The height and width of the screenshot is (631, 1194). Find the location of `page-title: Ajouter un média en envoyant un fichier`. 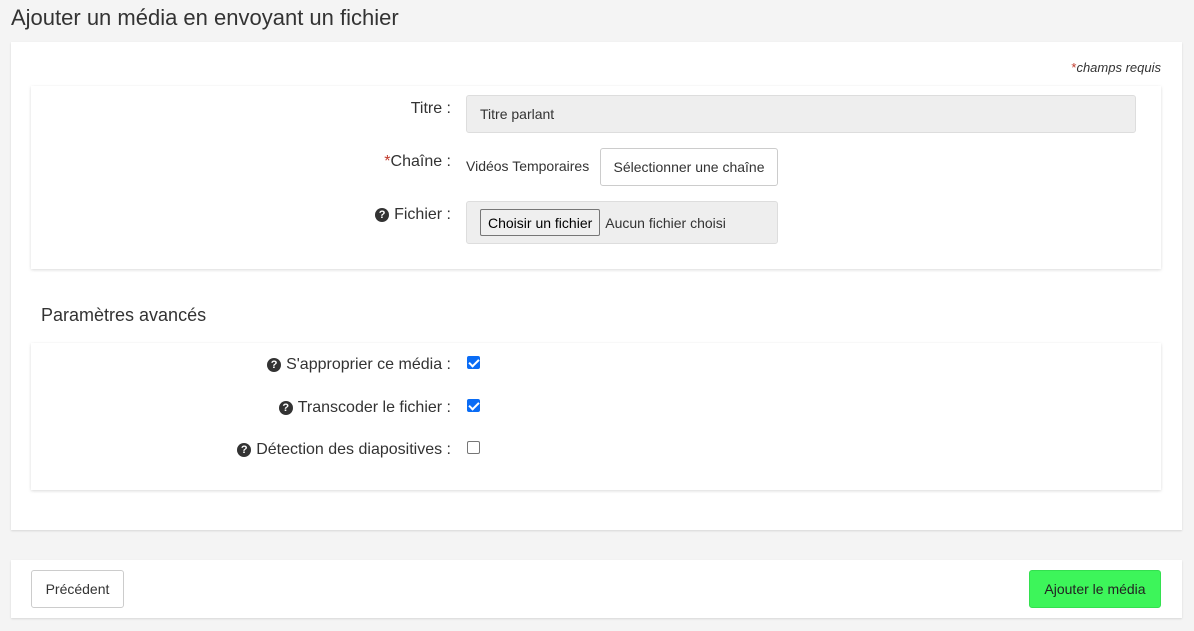

page-title: Ajouter un média en envoyant un fichier is located at coordinates (205, 17).